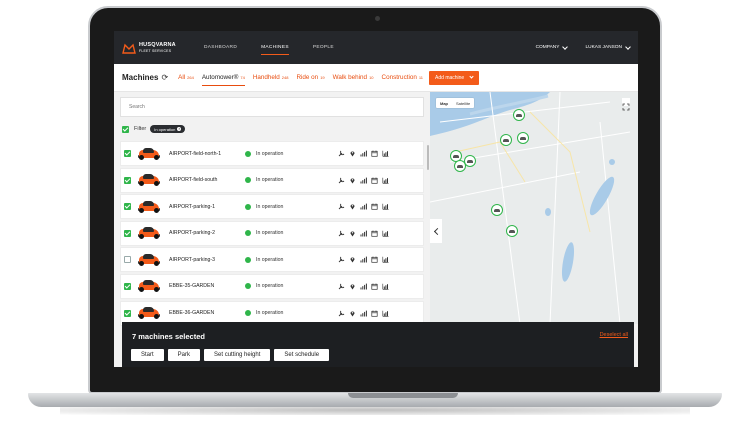 The width and height of the screenshot is (750, 430). What do you see at coordinates (192, 206) in the screenshot?
I see `machine-name: AIRPORT-parking-1` at bounding box center [192, 206].